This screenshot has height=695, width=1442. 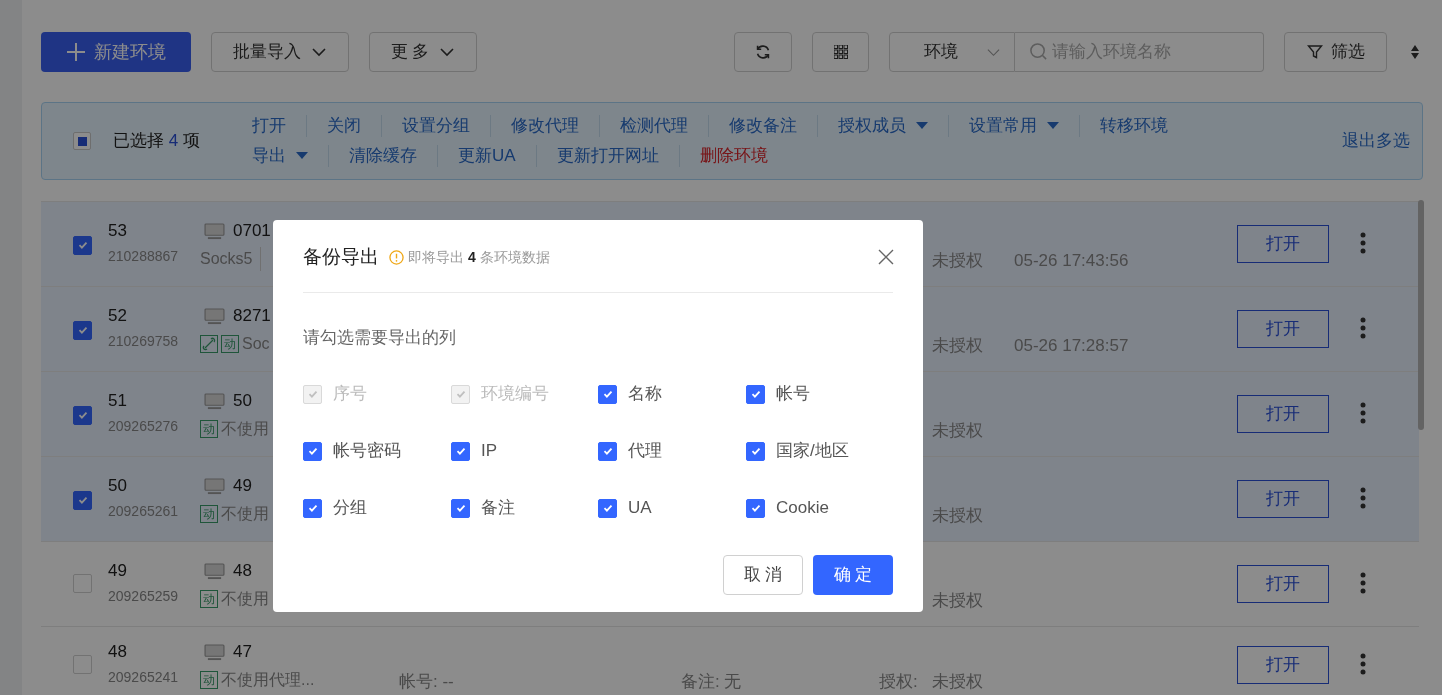 What do you see at coordinates (435, 126) in the screenshot?
I see `action-link: 设置分组` at bounding box center [435, 126].